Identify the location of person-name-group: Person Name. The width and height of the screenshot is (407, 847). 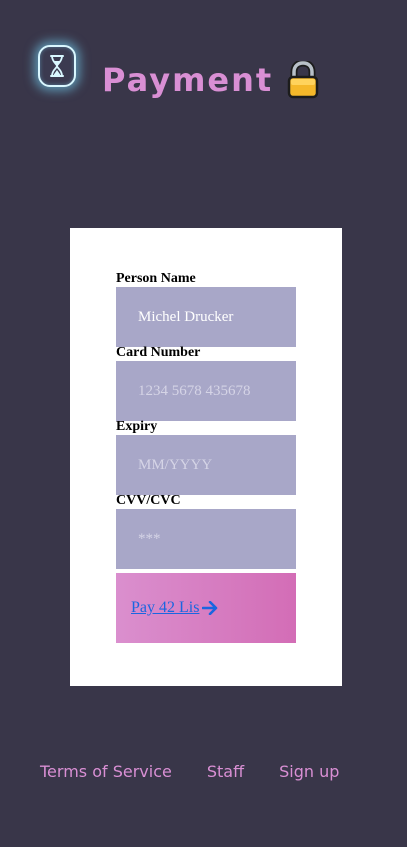
(206, 309).